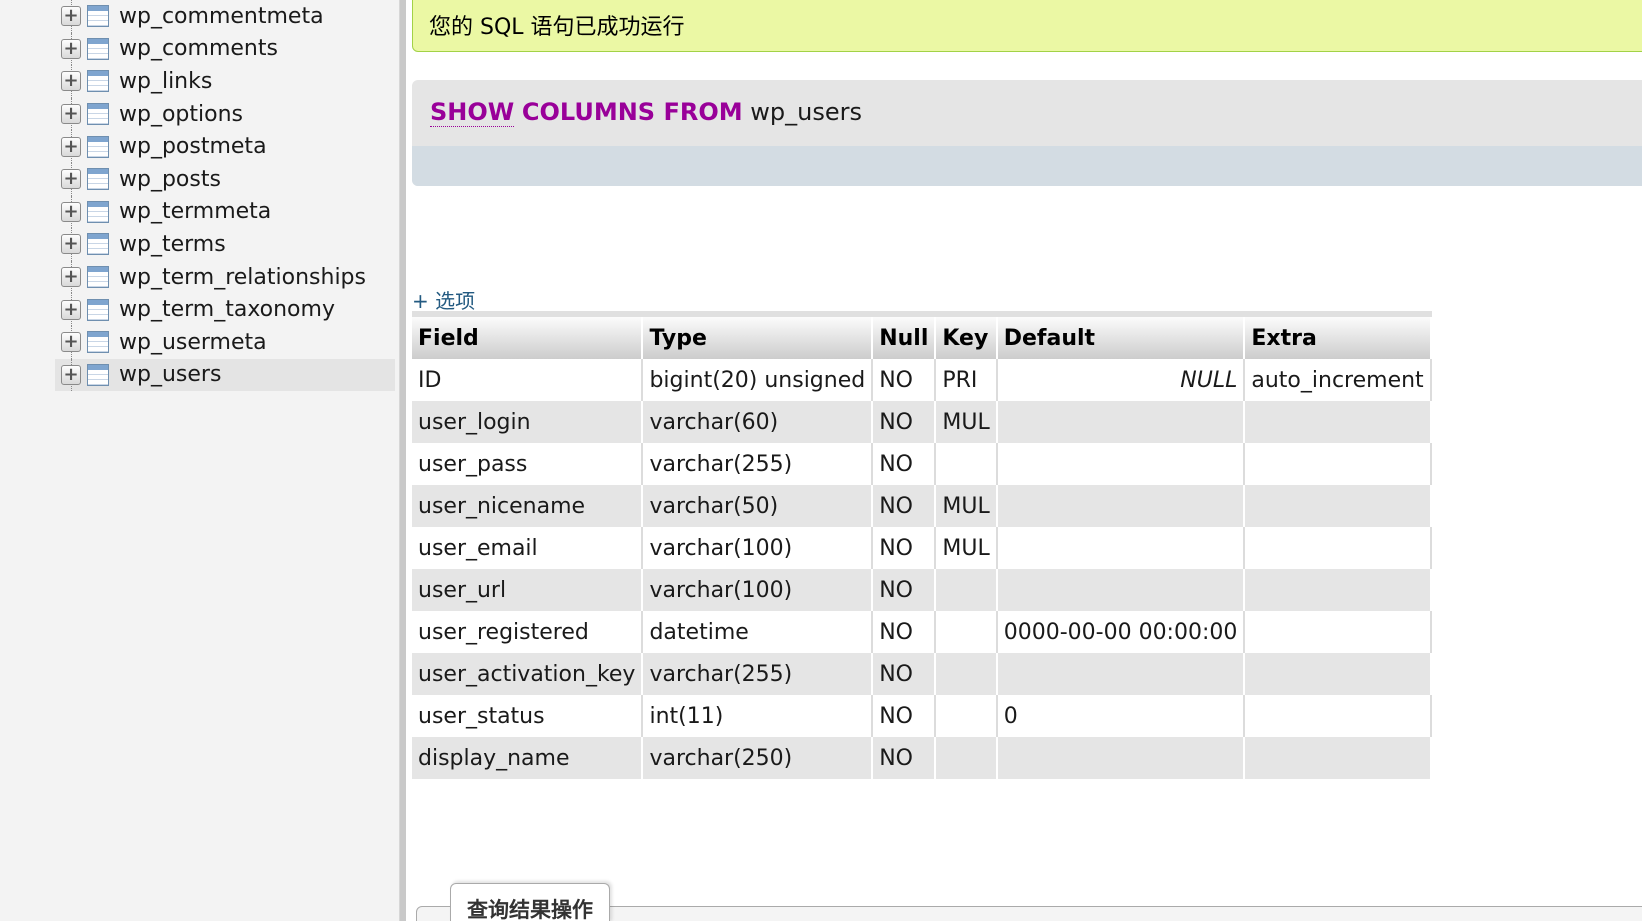 The height and width of the screenshot is (921, 1642). I want to click on nav-table-name: wp_users, so click(170, 374).